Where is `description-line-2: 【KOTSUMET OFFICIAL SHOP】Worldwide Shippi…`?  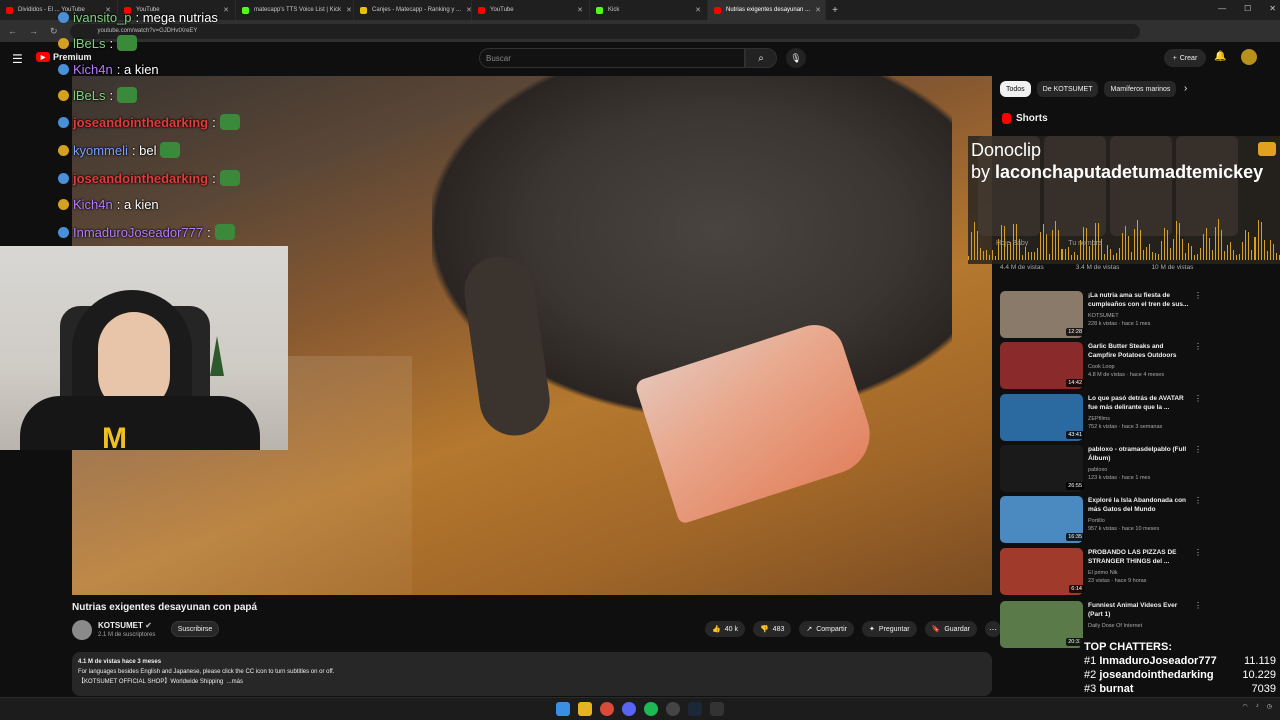 description-line-2: 【KOTSUMET OFFICIAL SHOP】Worldwide Shippi… is located at coordinates (160, 682).